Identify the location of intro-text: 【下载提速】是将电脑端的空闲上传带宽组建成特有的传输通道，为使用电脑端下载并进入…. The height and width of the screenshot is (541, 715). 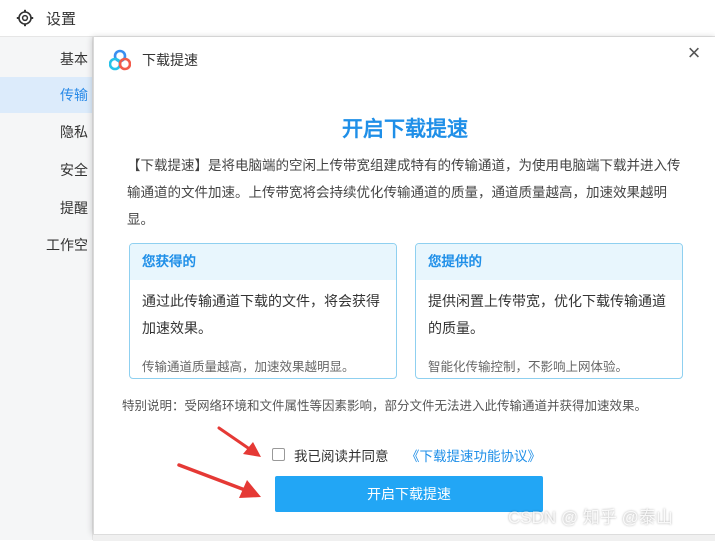
(404, 192).